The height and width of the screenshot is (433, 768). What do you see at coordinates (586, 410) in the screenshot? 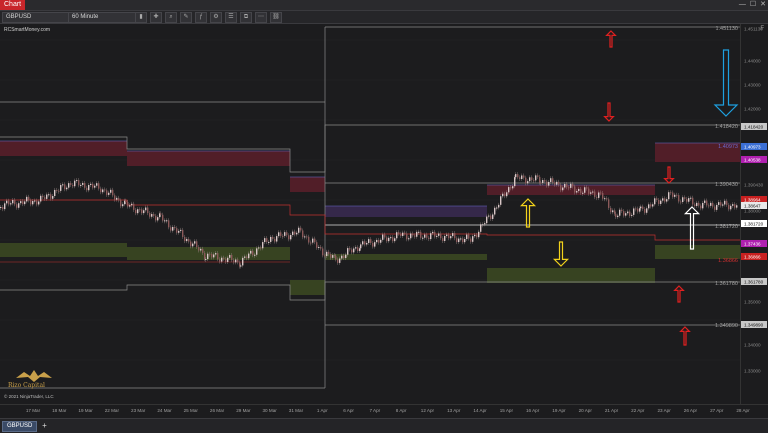
I see `date-tick-label: 20 Apr` at bounding box center [586, 410].